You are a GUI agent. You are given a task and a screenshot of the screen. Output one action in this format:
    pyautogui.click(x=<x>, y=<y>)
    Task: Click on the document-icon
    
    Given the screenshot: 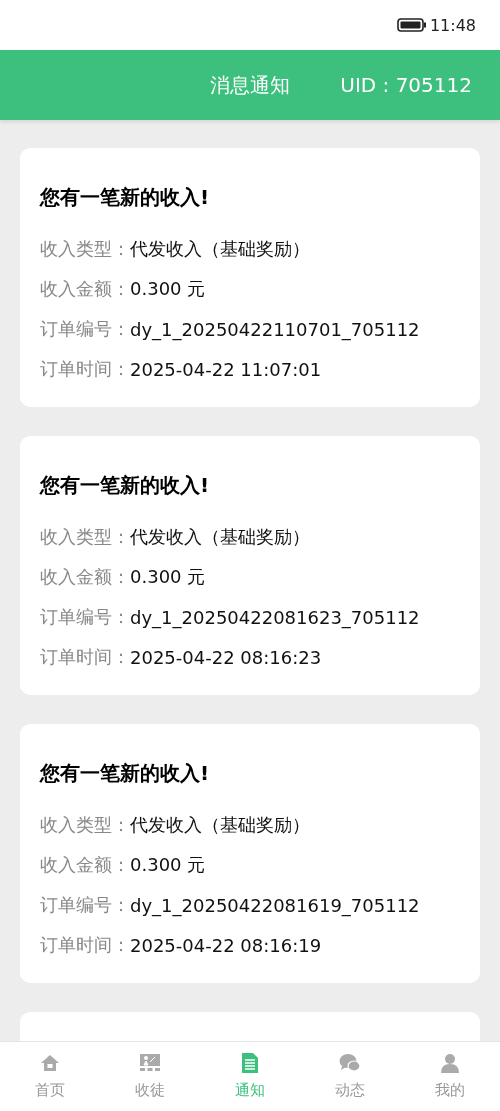 What is the action you would take?
    pyautogui.click(x=250, y=1063)
    